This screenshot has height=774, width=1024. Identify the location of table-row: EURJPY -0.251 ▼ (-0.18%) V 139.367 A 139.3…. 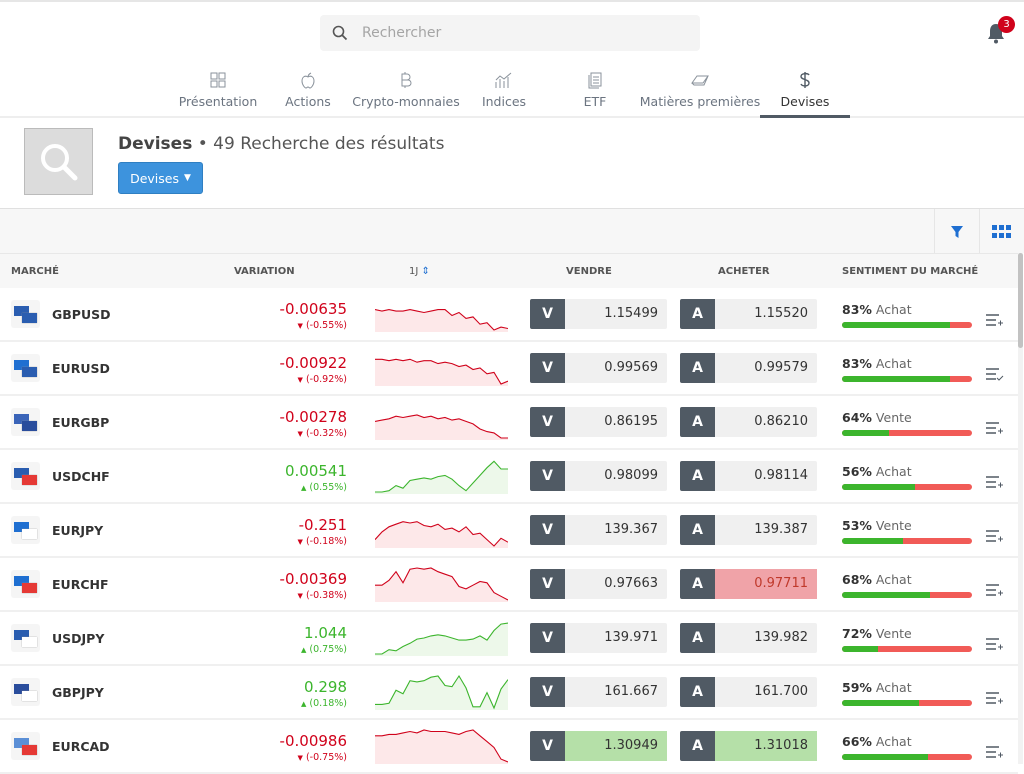
(509, 531).